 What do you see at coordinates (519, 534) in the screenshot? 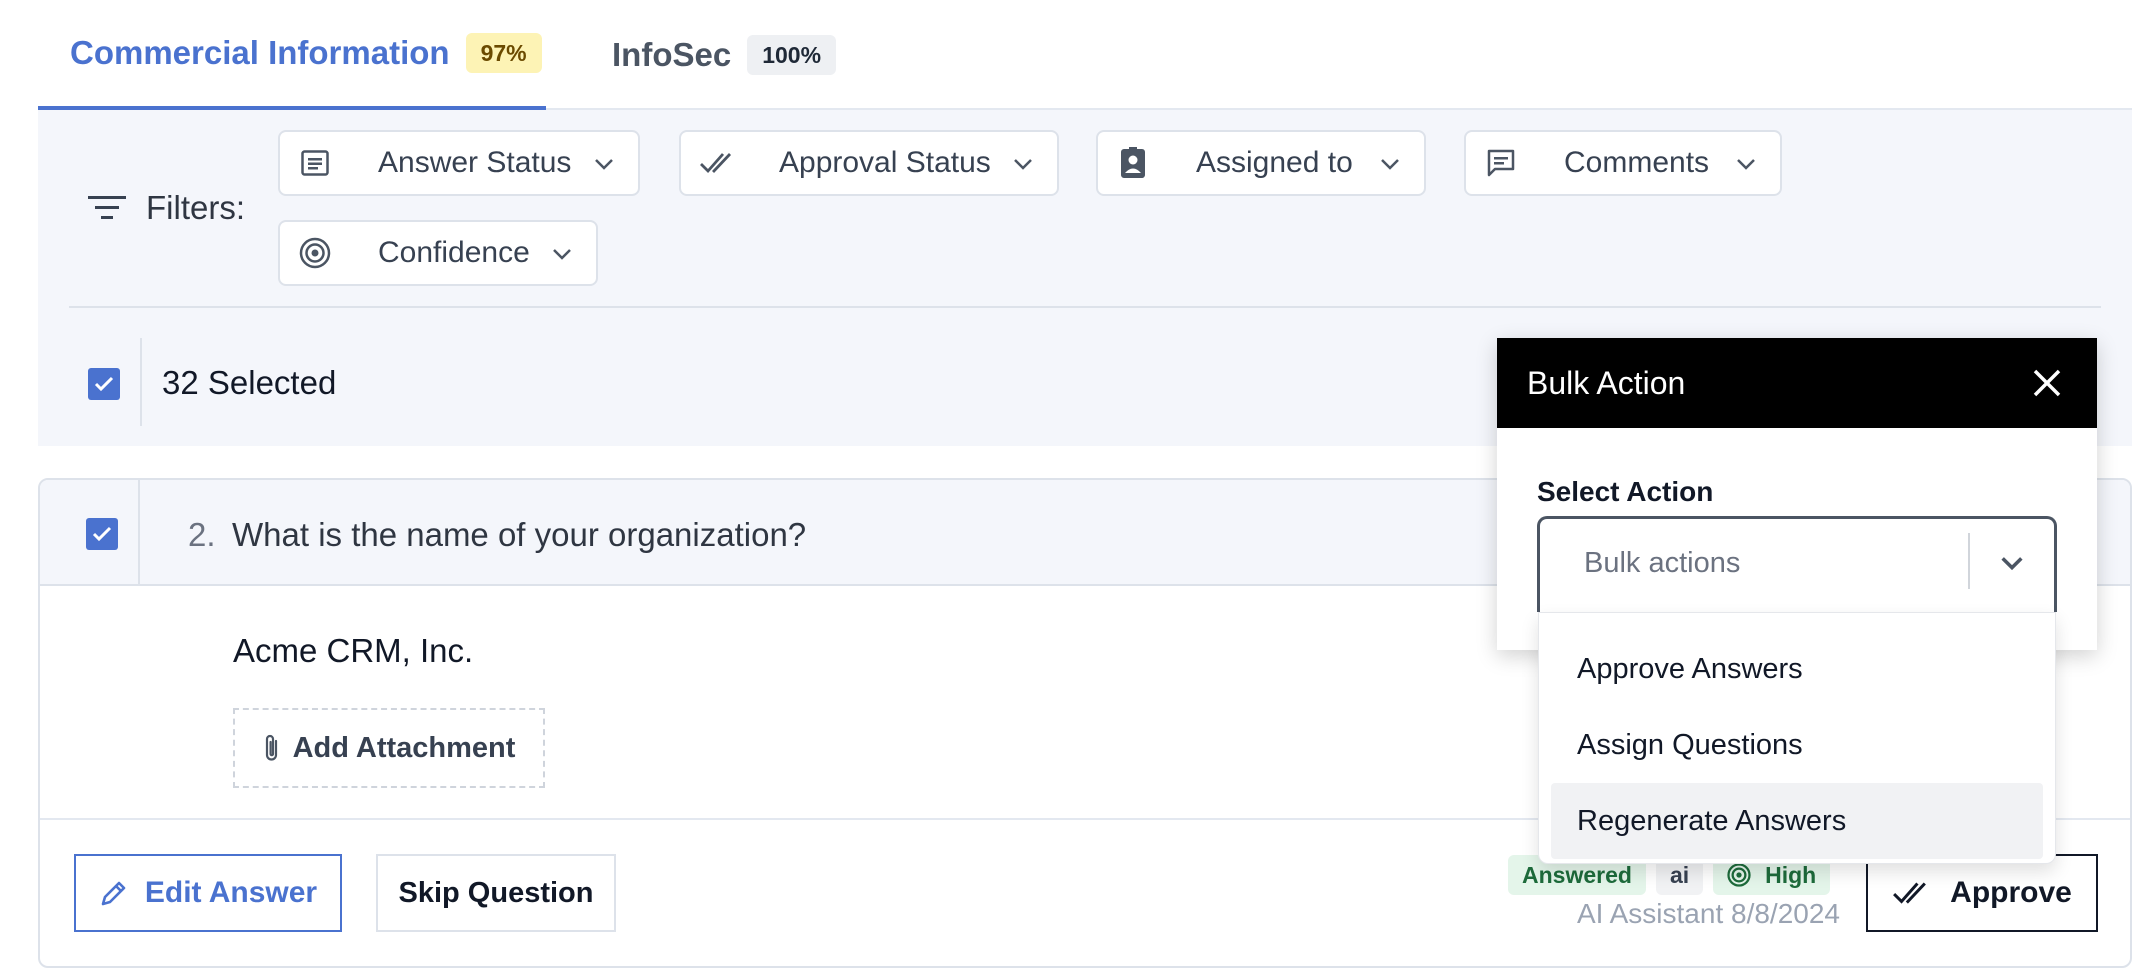
I see `question-text: What is the name of your organization?` at bounding box center [519, 534].